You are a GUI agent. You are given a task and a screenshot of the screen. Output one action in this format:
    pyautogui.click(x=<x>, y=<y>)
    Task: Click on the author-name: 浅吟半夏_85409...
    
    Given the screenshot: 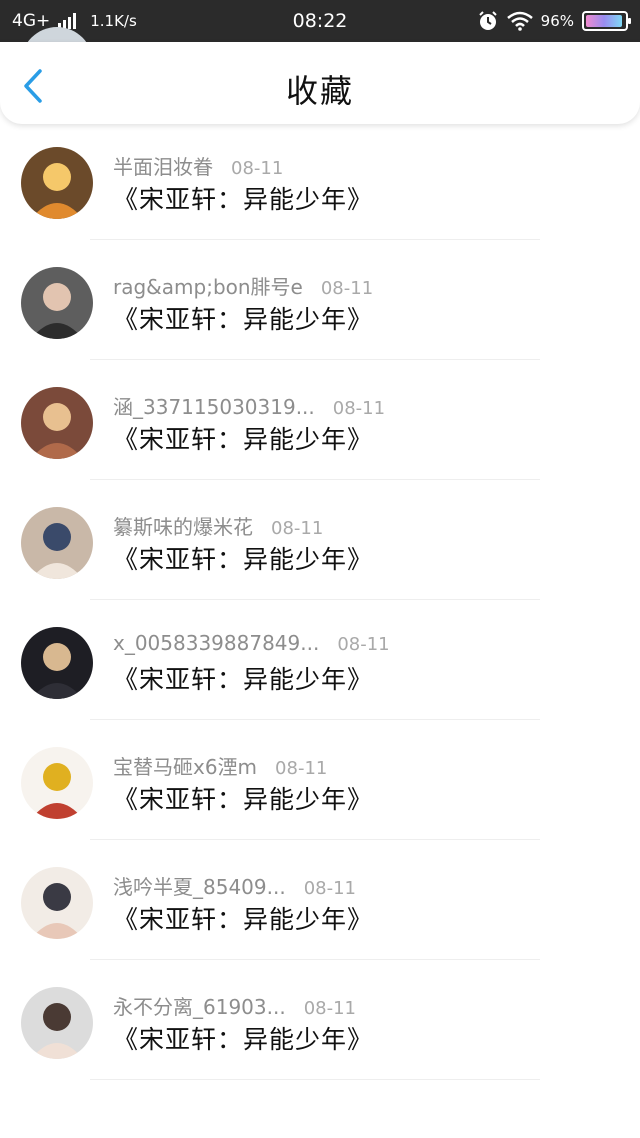 What is the action you would take?
    pyautogui.click(x=199, y=885)
    